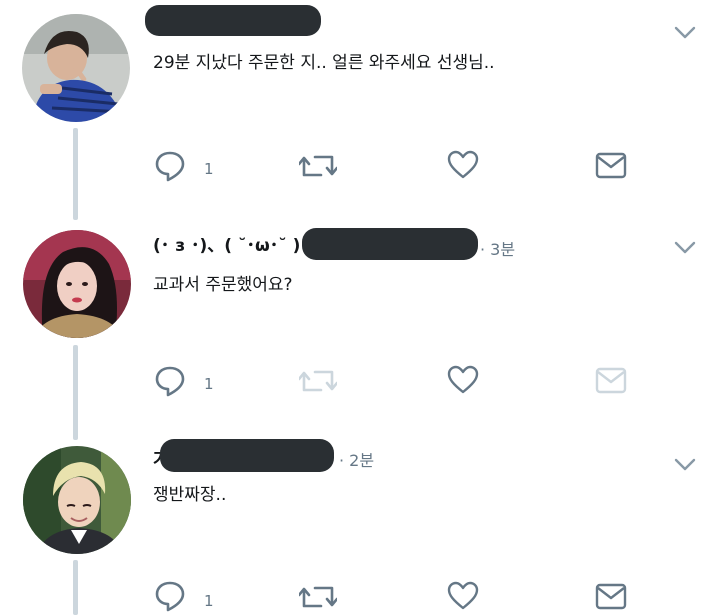  I want to click on tweet-text: 교과서 주문했어요?, so click(223, 285).